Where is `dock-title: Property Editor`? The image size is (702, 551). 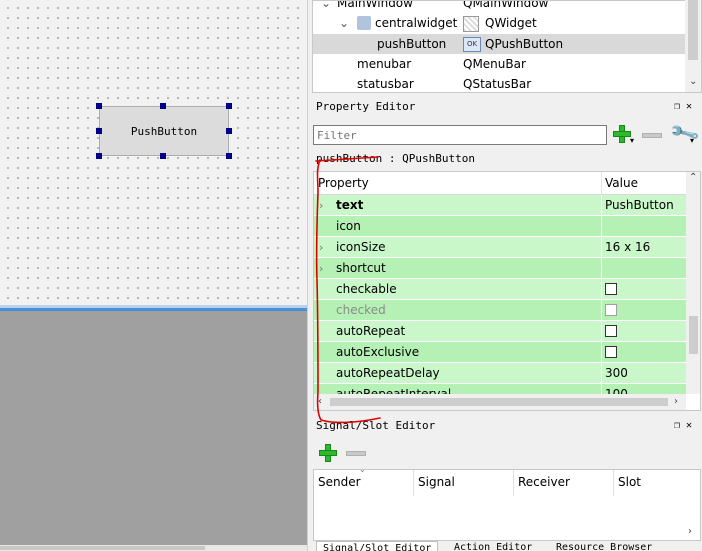 dock-title: Property Editor is located at coordinates (366, 106).